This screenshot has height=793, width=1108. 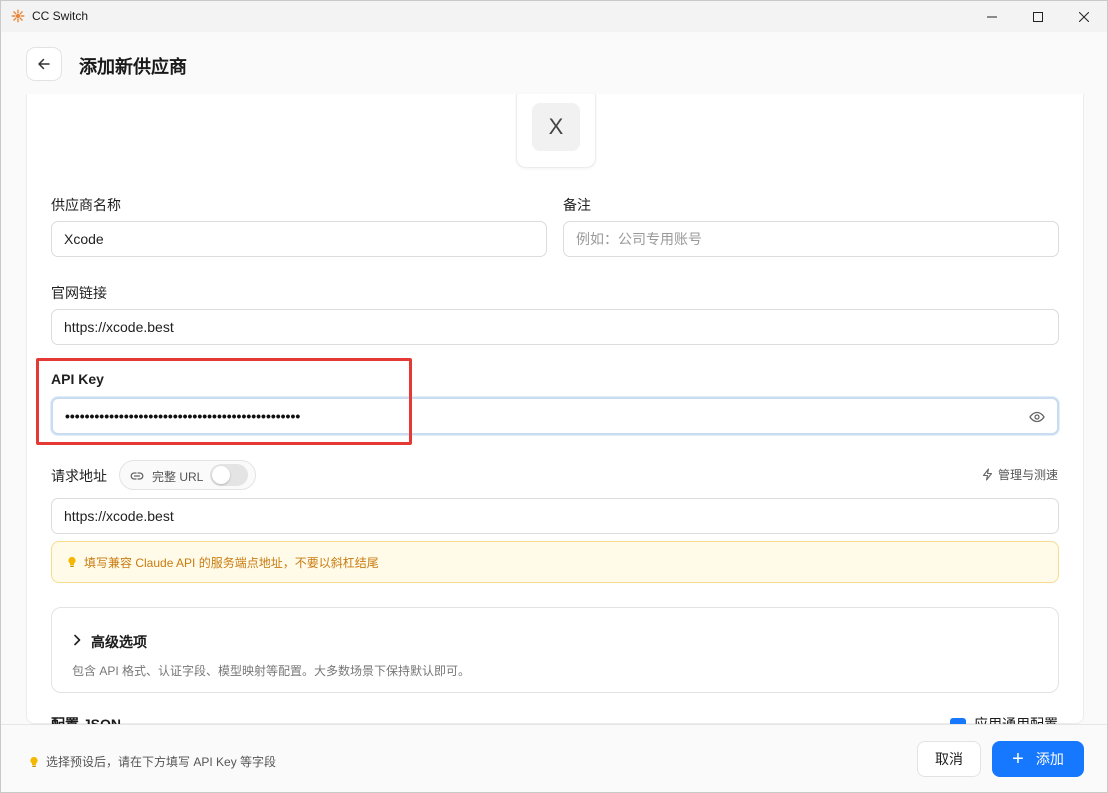 What do you see at coordinates (555, 562) in the screenshot?
I see `endpoint-hint: 填写兼容 Claude API 的服务端点地址，不要以斜杠结尾` at bounding box center [555, 562].